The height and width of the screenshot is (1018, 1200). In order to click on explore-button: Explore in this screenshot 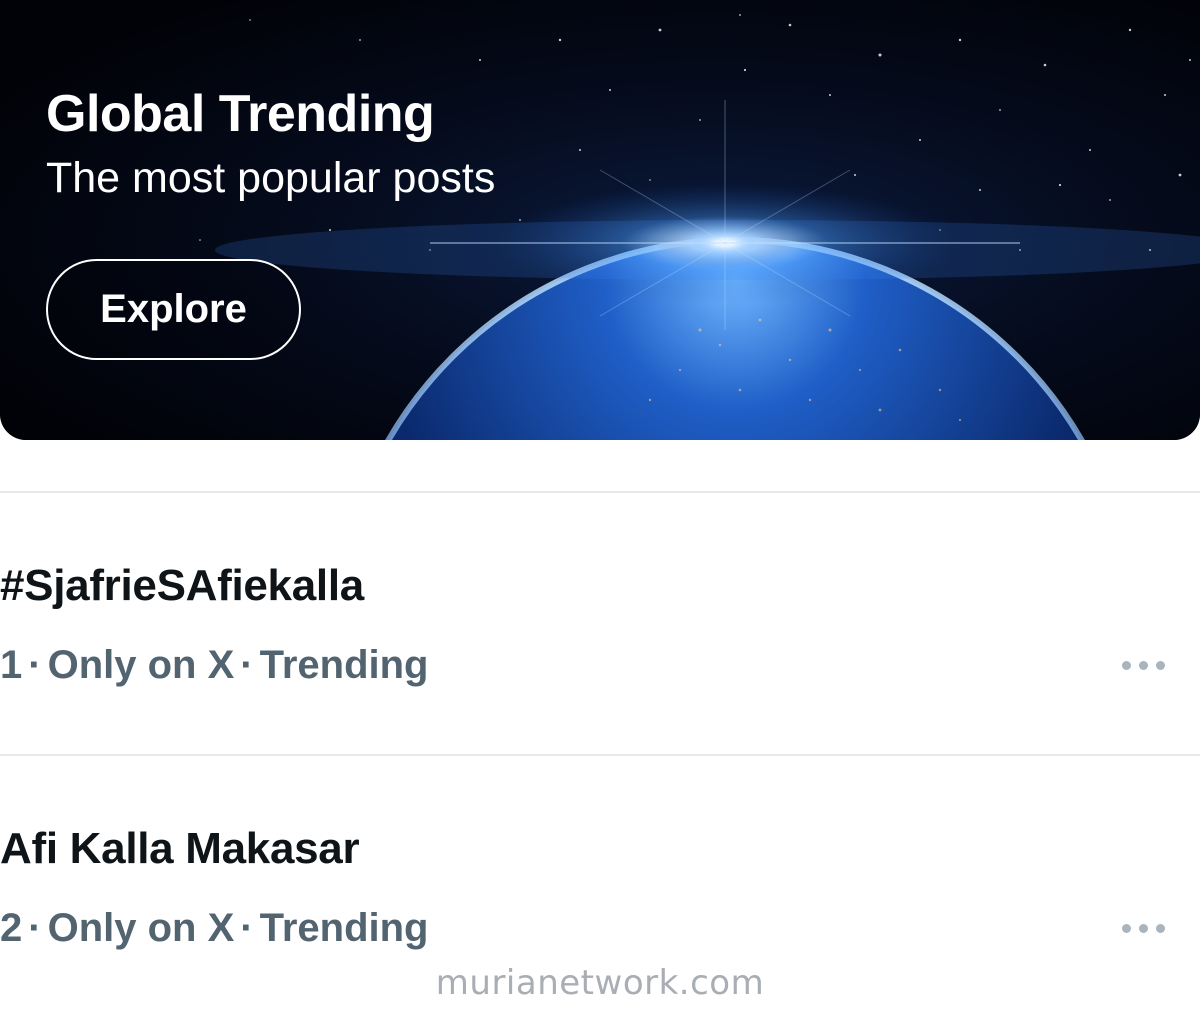, I will do `click(173, 309)`.